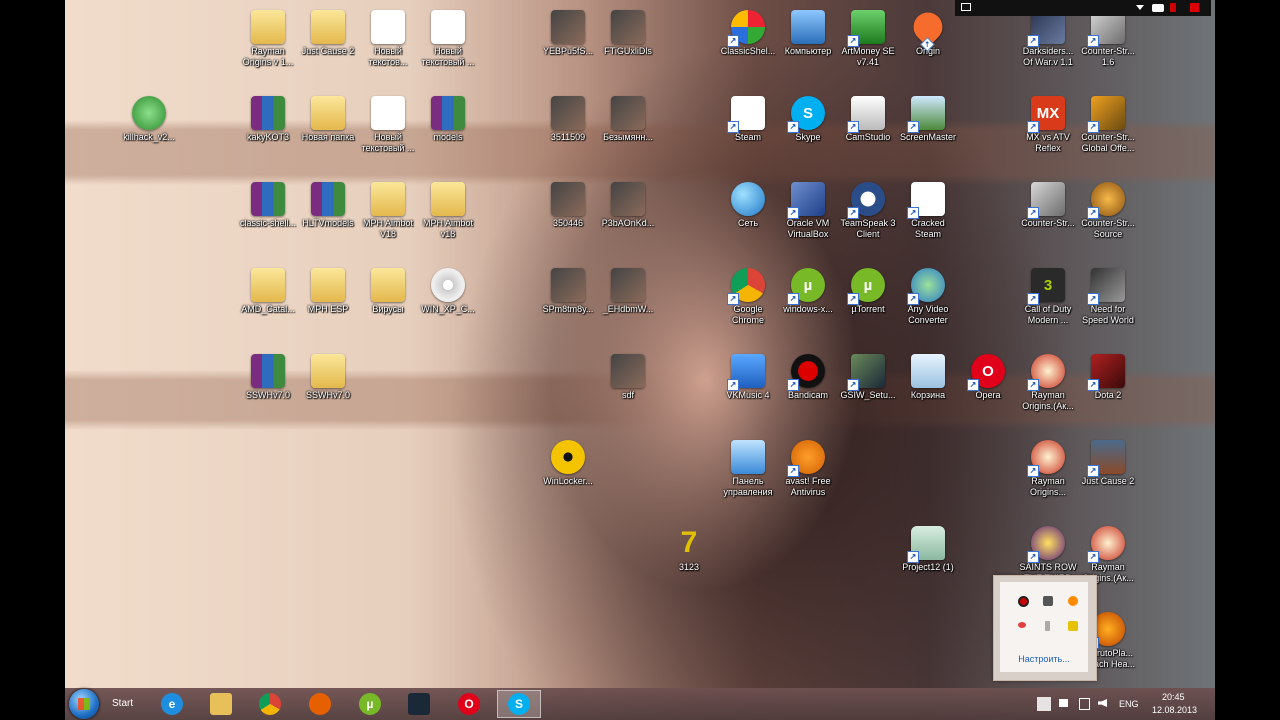 The image size is (1280, 720). I want to click on desktop-icon: 7 3123, so click(689, 546).